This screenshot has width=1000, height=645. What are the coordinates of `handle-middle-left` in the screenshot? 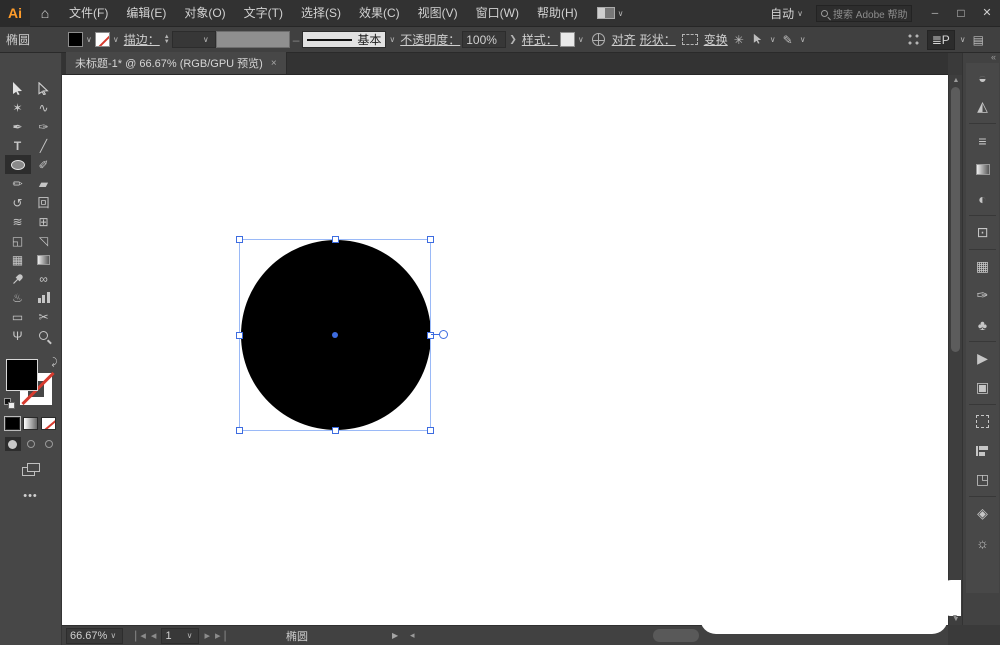 It's located at (239, 335).